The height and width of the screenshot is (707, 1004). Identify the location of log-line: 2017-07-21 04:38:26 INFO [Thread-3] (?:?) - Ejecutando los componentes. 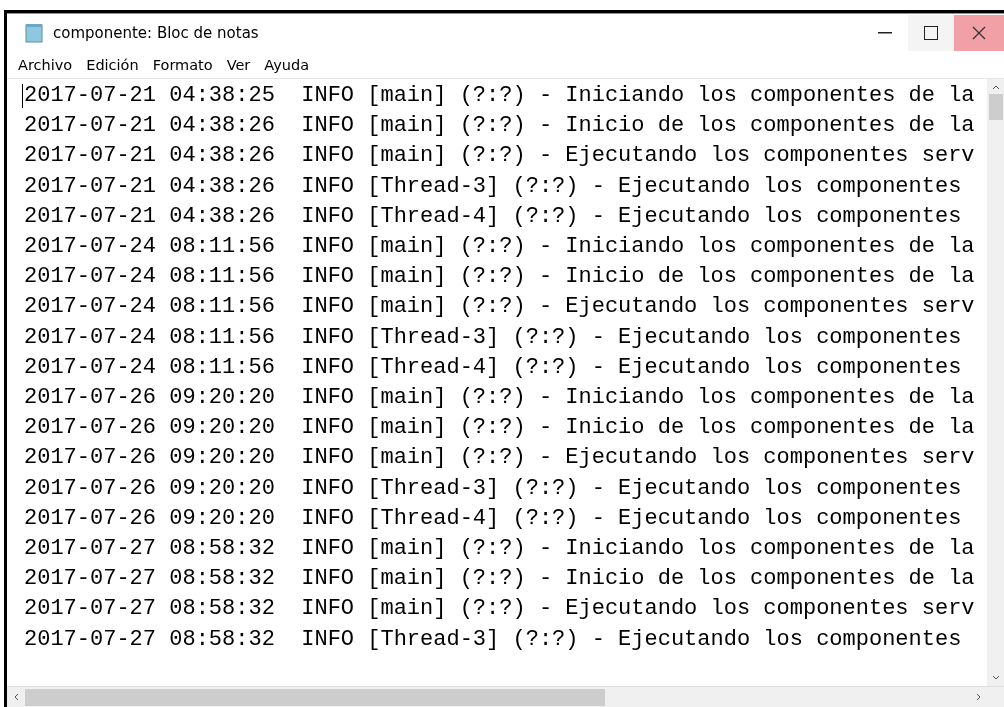
(493, 186).